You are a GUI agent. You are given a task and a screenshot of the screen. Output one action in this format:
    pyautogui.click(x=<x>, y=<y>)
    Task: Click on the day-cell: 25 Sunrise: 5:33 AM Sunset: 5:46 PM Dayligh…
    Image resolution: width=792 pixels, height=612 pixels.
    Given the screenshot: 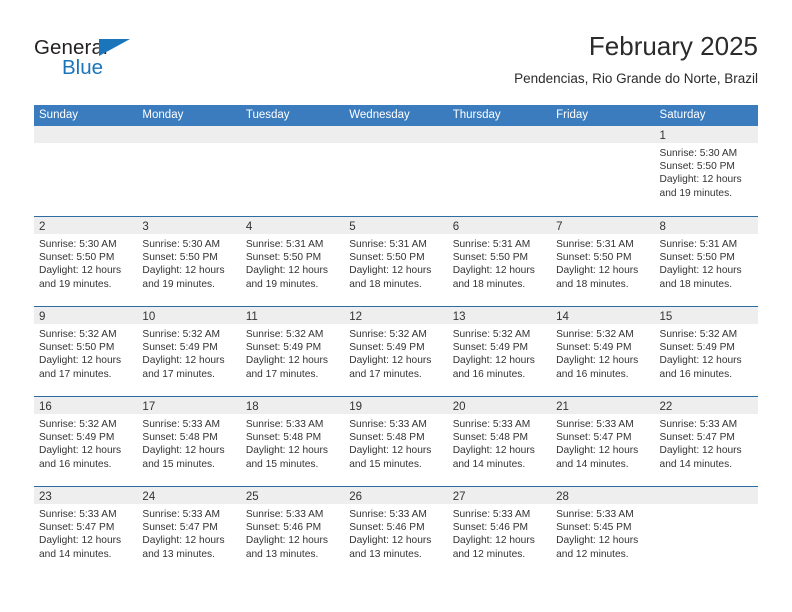 What is the action you would take?
    pyautogui.click(x=292, y=531)
    